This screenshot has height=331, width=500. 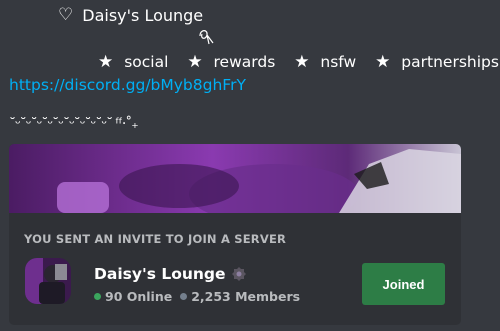 I want to click on server-avatar, so click(x=48, y=281).